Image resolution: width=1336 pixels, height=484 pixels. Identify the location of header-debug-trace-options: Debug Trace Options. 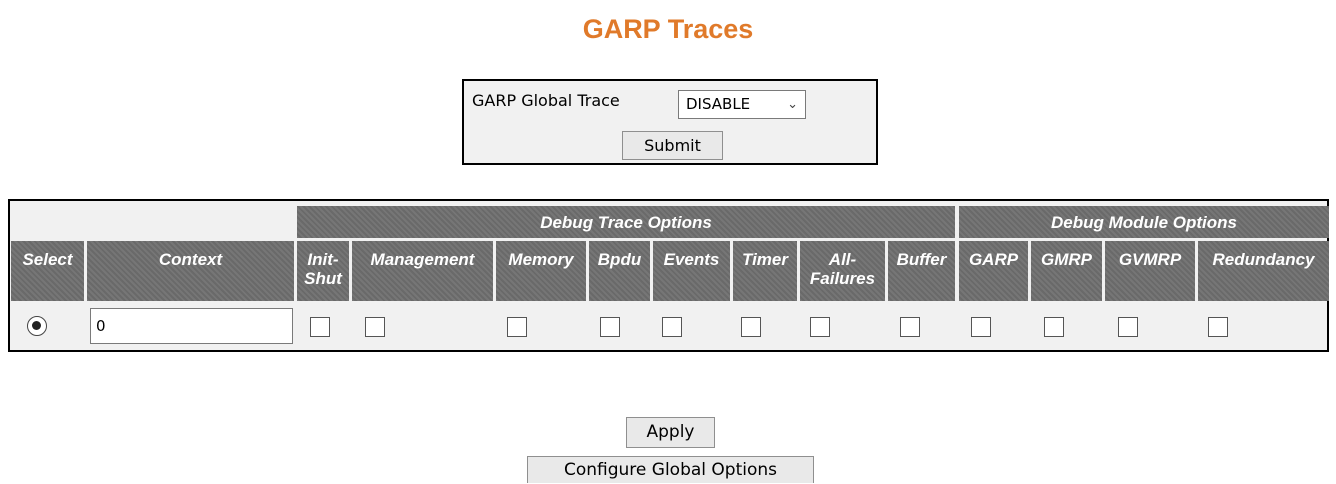
(626, 222).